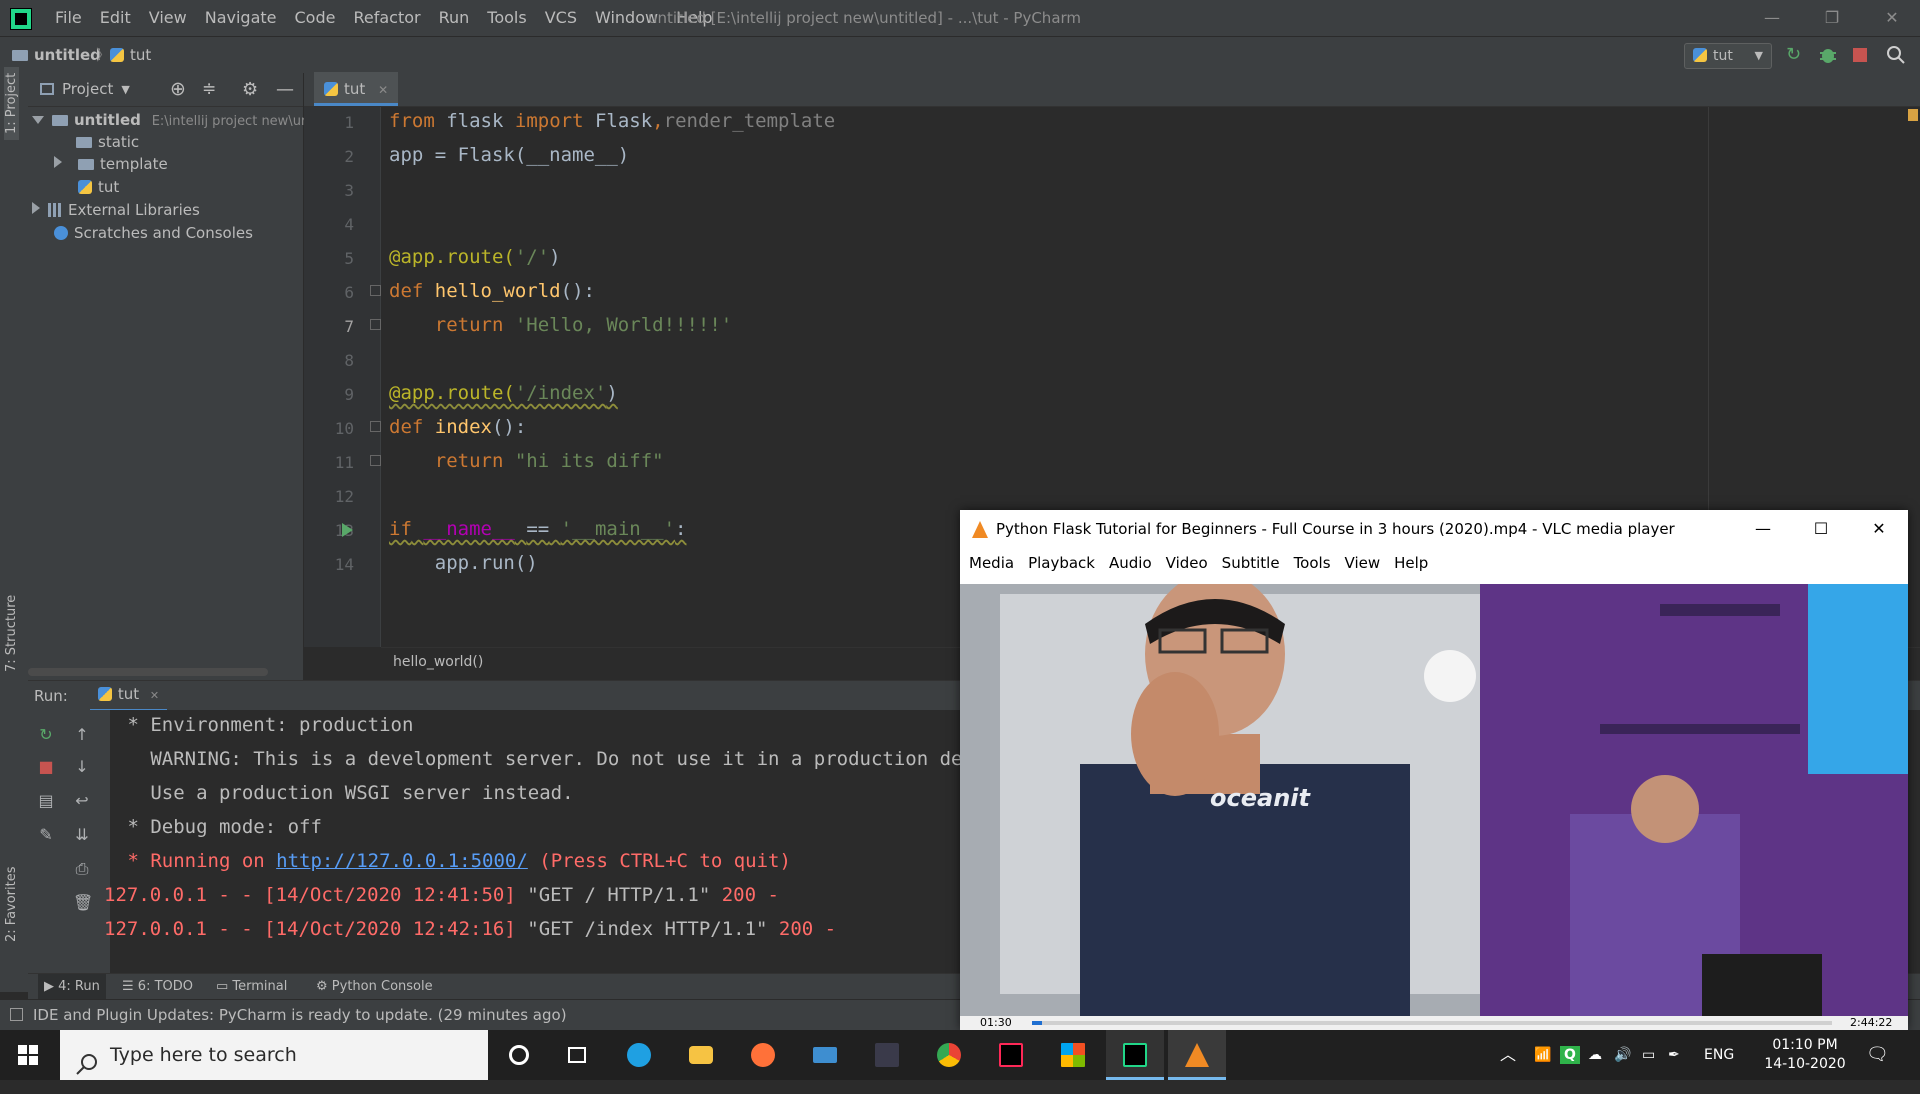 The height and width of the screenshot is (1094, 1920). What do you see at coordinates (1913, 115) in the screenshot?
I see `warning-marker-icon` at bounding box center [1913, 115].